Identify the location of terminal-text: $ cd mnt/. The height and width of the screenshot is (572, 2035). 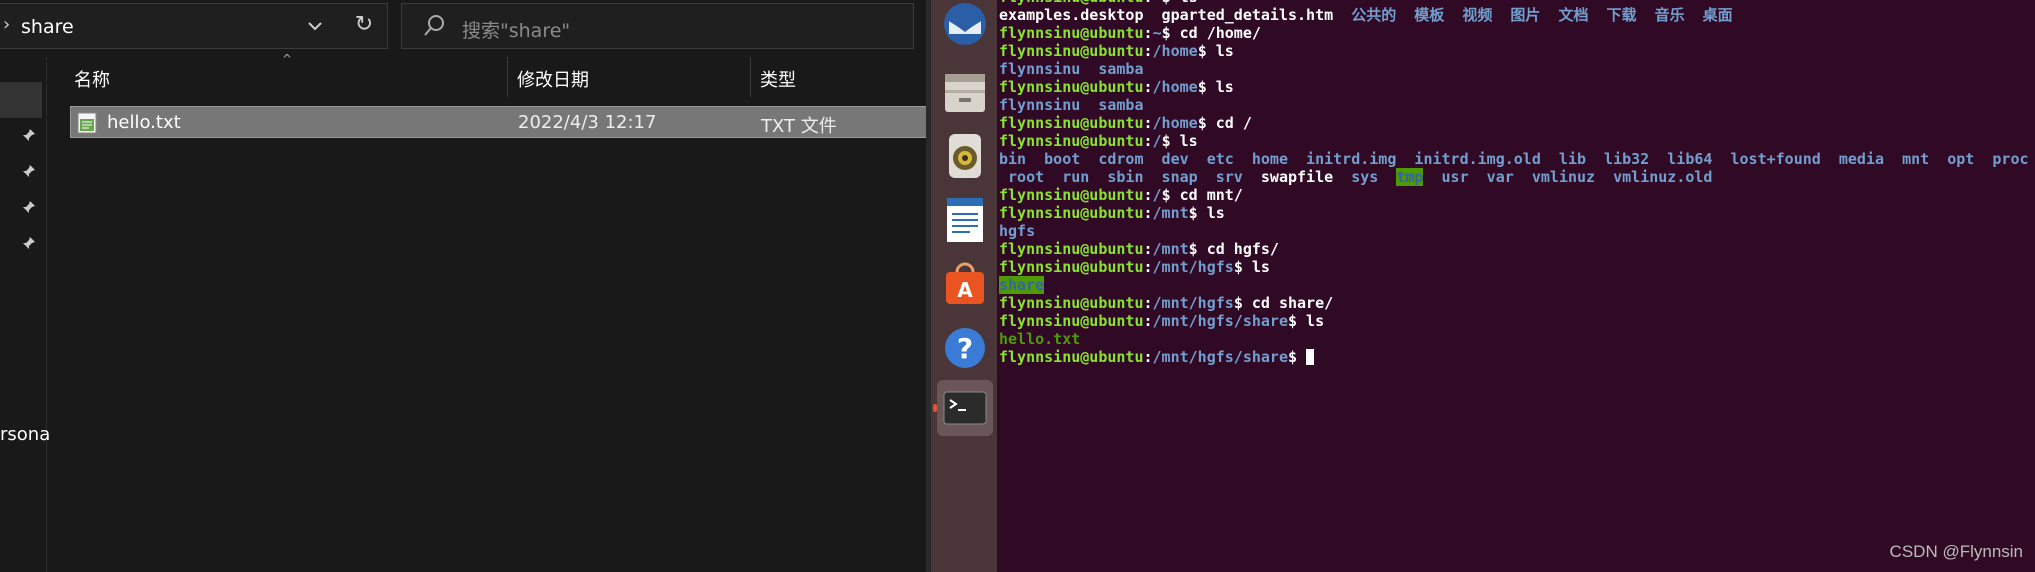
(1202, 195).